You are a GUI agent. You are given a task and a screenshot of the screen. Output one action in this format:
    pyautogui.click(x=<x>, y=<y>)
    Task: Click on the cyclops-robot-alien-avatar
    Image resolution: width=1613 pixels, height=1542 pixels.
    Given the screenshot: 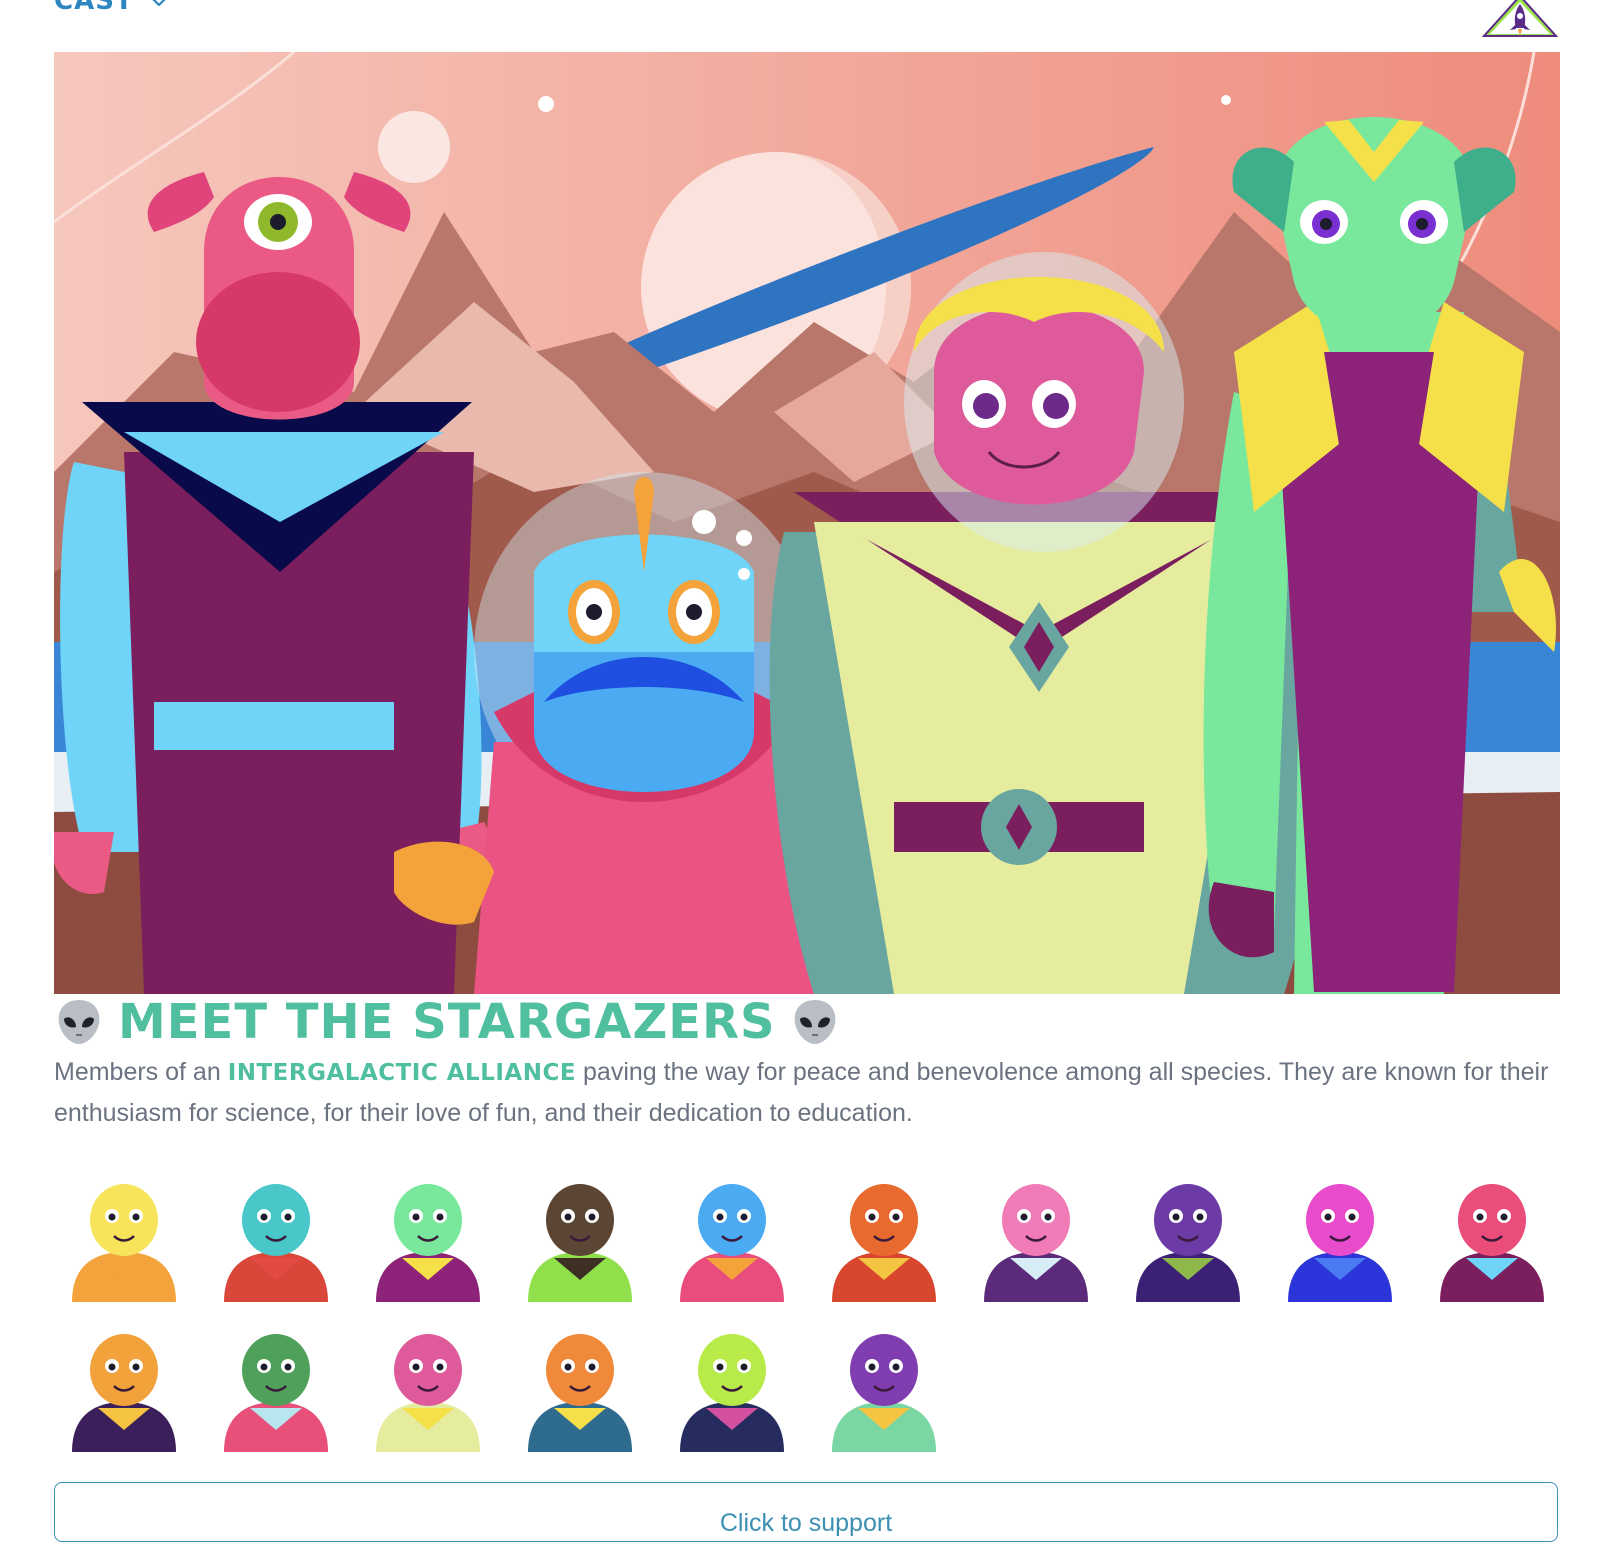 What is the action you would take?
    pyautogui.click(x=276, y=1237)
    